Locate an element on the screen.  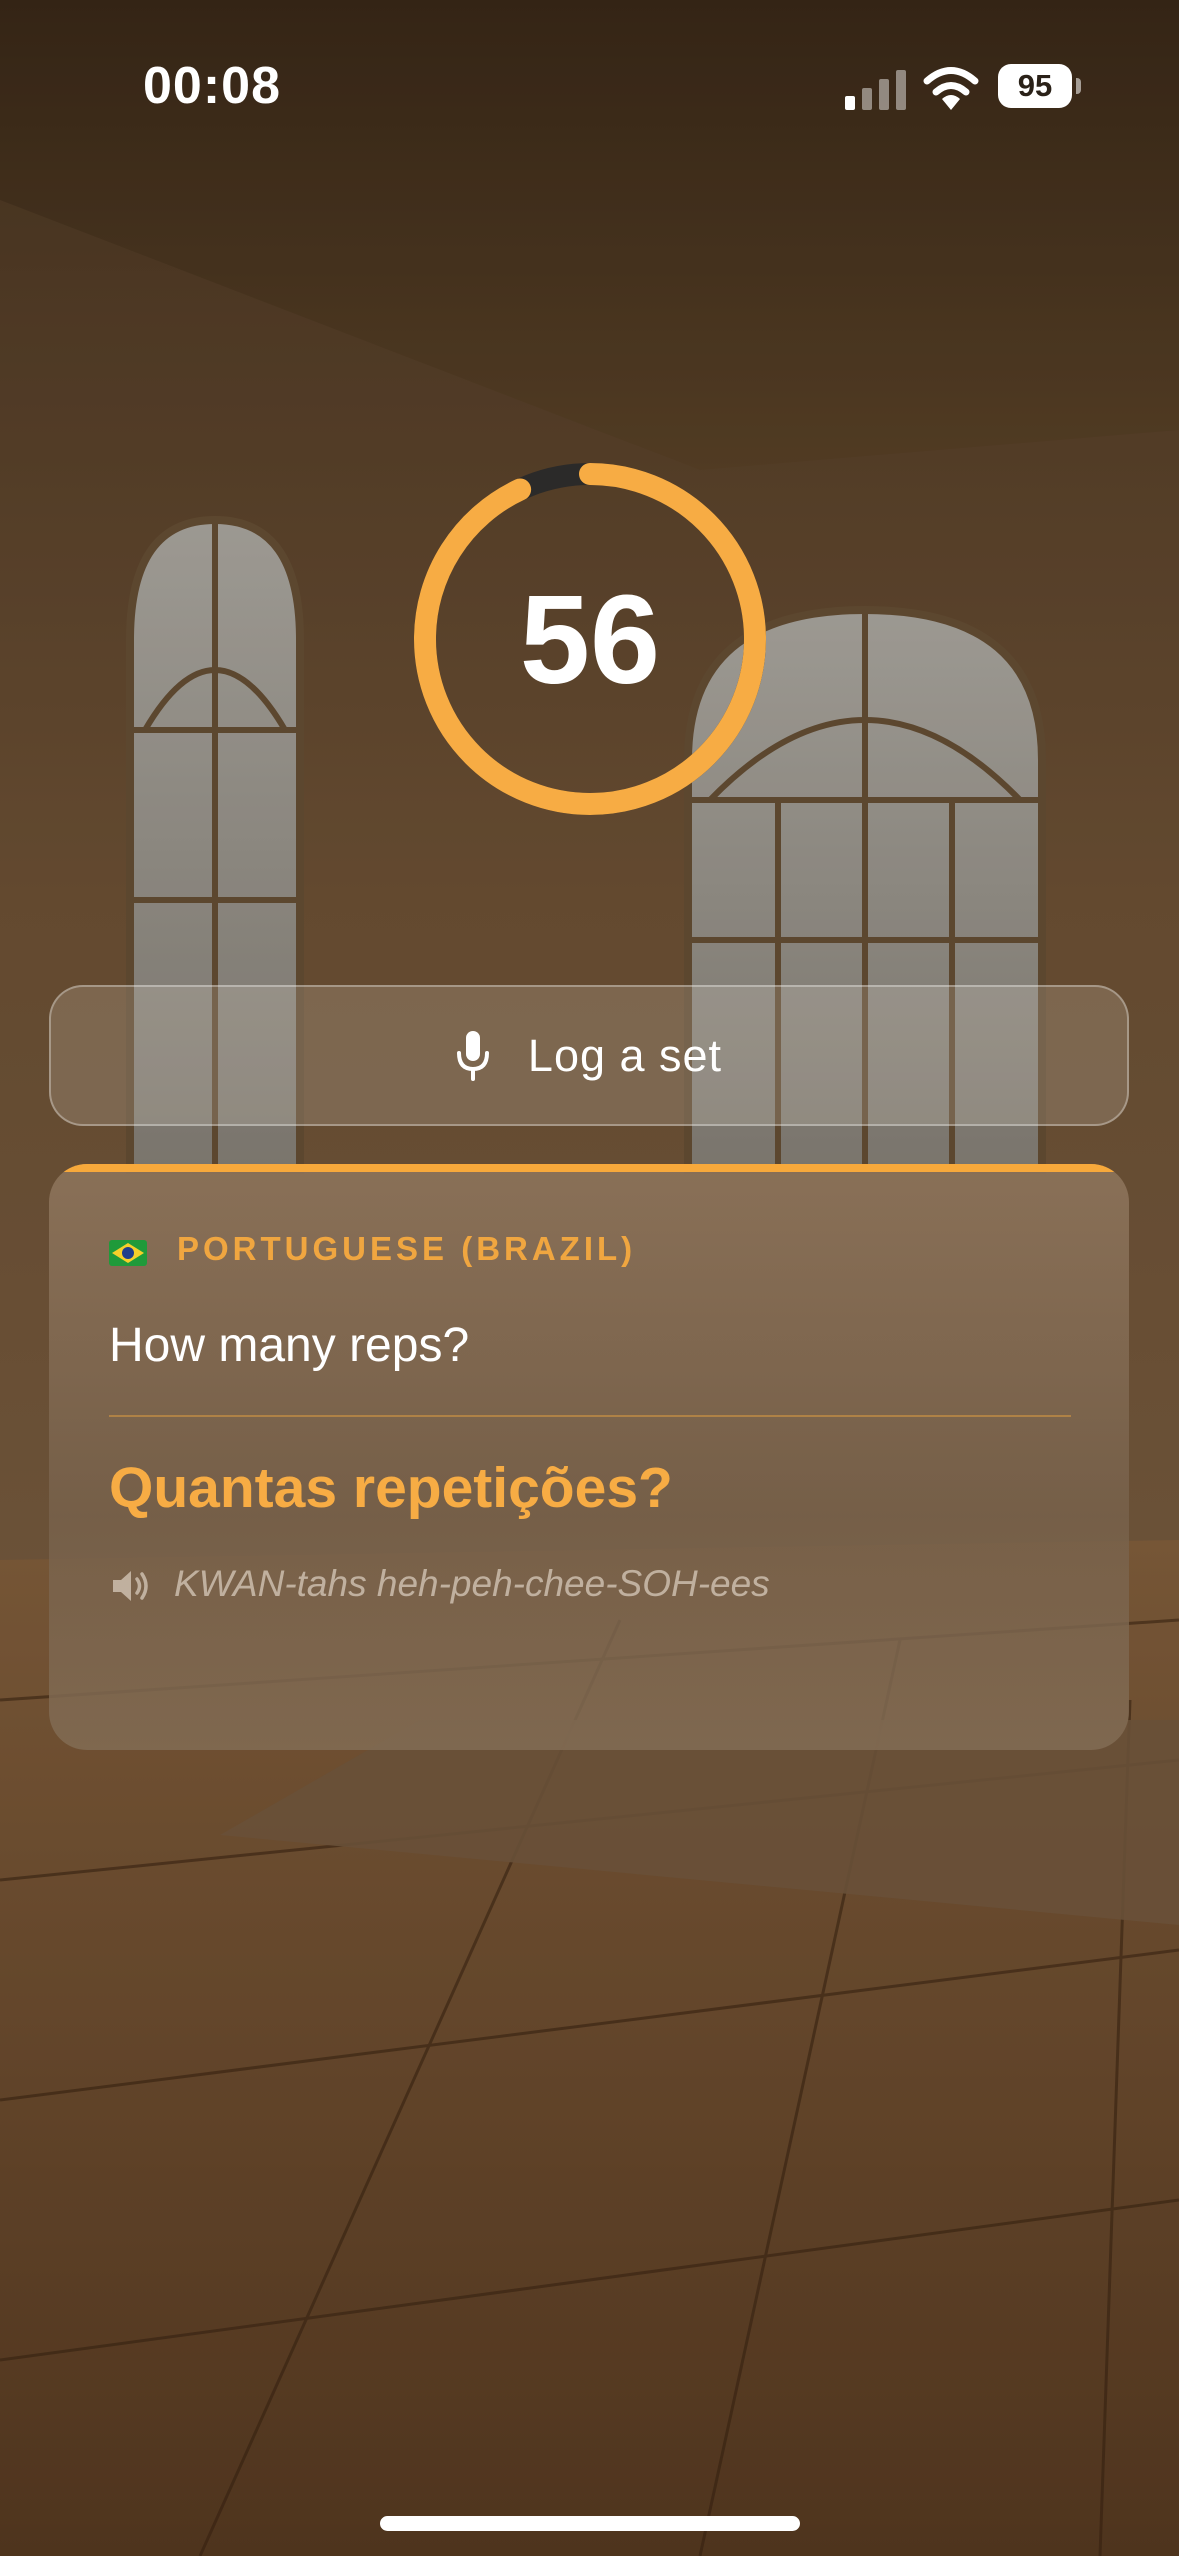
battery-cap is located at coordinates (1078, 86).